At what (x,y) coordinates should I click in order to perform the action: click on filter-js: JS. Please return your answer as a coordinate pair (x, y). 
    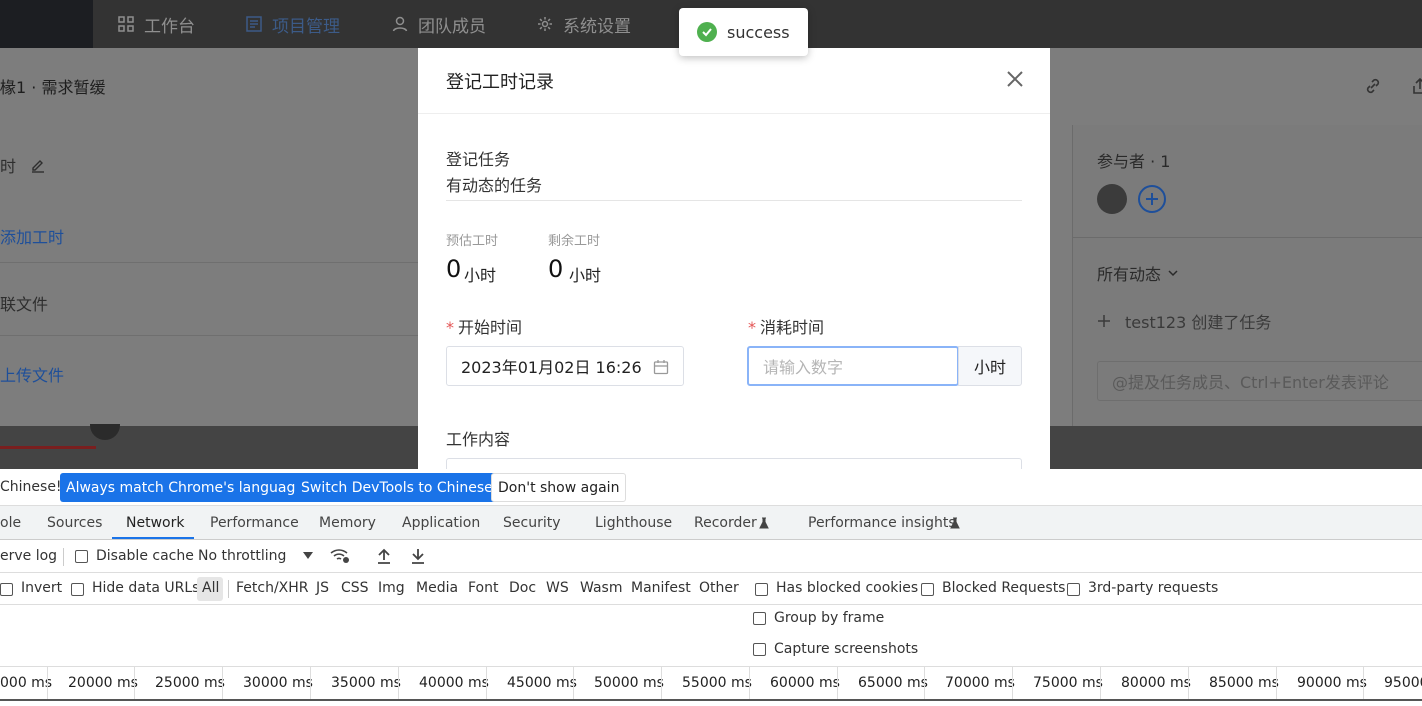
    Looking at the image, I should click on (322, 588).